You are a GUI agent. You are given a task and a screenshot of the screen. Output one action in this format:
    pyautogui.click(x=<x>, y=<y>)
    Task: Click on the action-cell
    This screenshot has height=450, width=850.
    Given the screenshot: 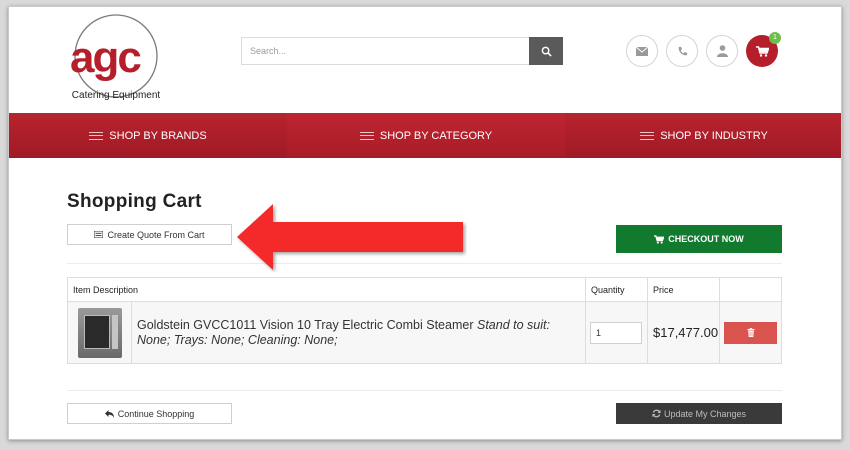 What is the action you would take?
    pyautogui.click(x=750, y=332)
    